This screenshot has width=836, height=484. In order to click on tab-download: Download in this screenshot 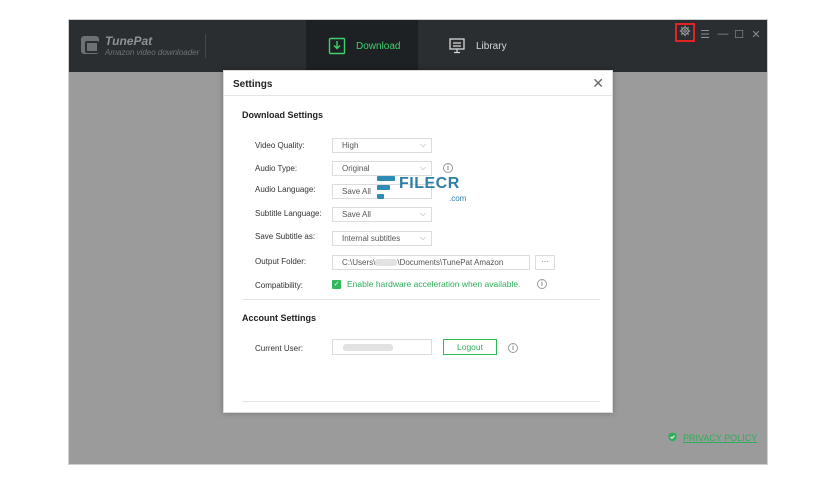, I will do `click(362, 46)`.